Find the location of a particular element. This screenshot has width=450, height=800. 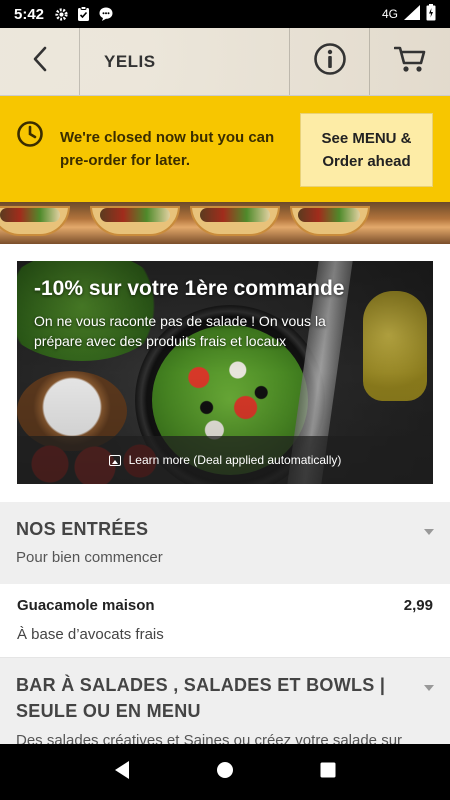

status-time: 5:42 is located at coordinates (29, 14).